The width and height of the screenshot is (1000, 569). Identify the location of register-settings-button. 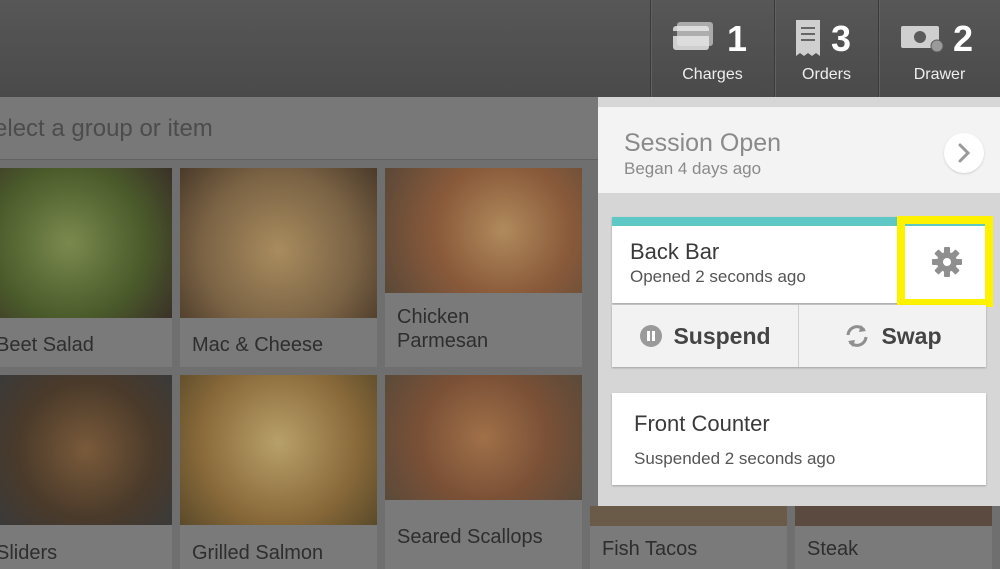
(945, 261).